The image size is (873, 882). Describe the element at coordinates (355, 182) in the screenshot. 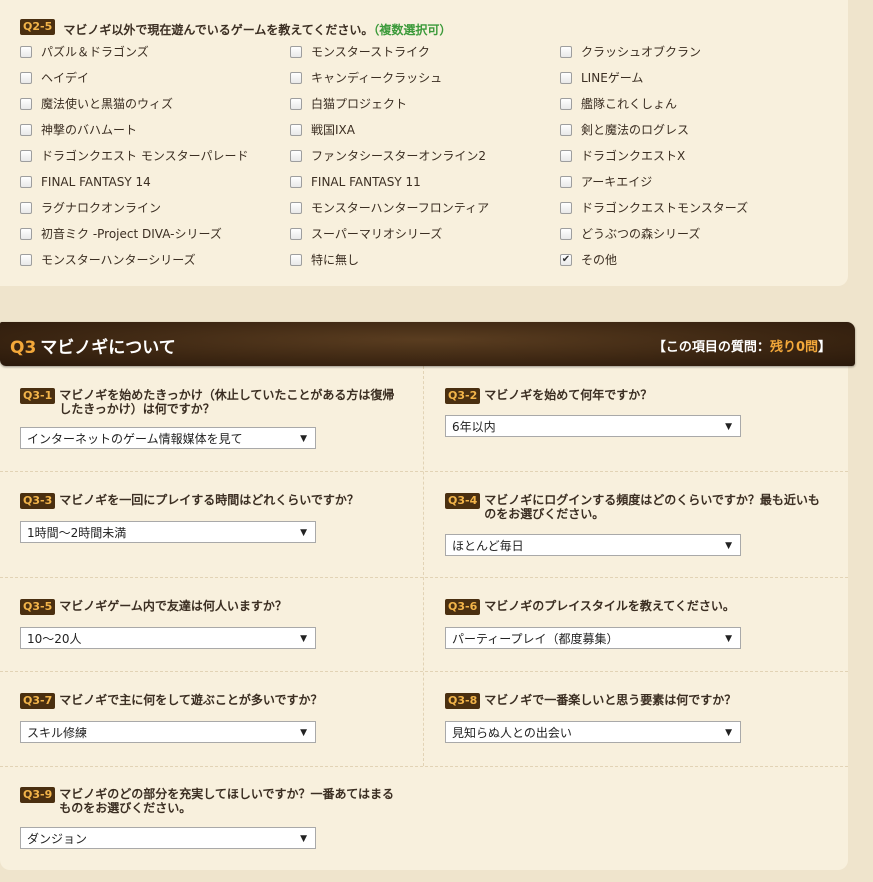

I see `game-option: FINAL FANTASY 11` at that location.